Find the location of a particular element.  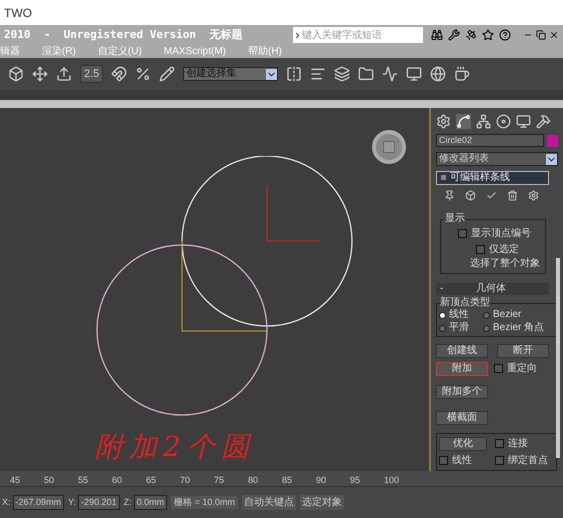

checkbox-label: 显示顶点编号 is located at coordinates (501, 233).